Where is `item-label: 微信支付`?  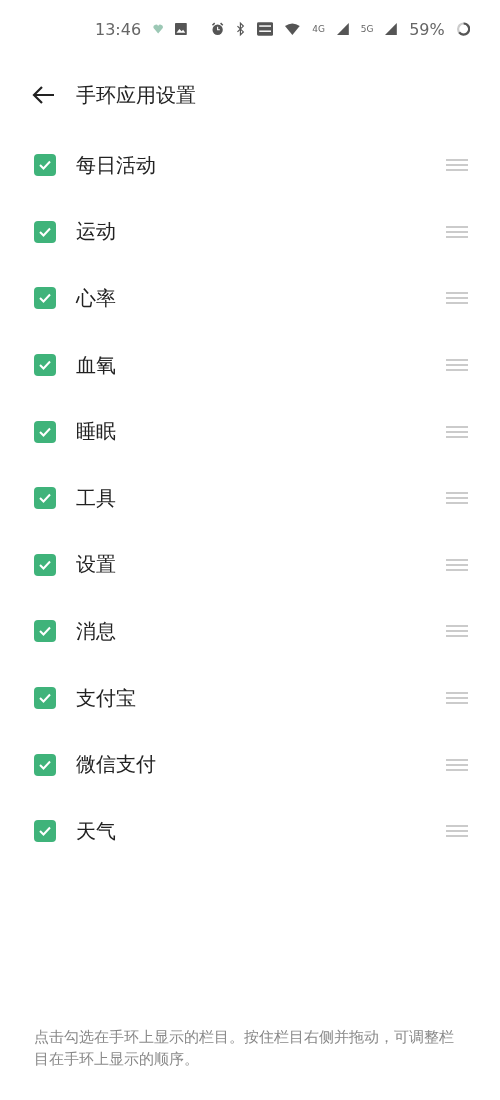 item-label: 微信支付 is located at coordinates (116, 765).